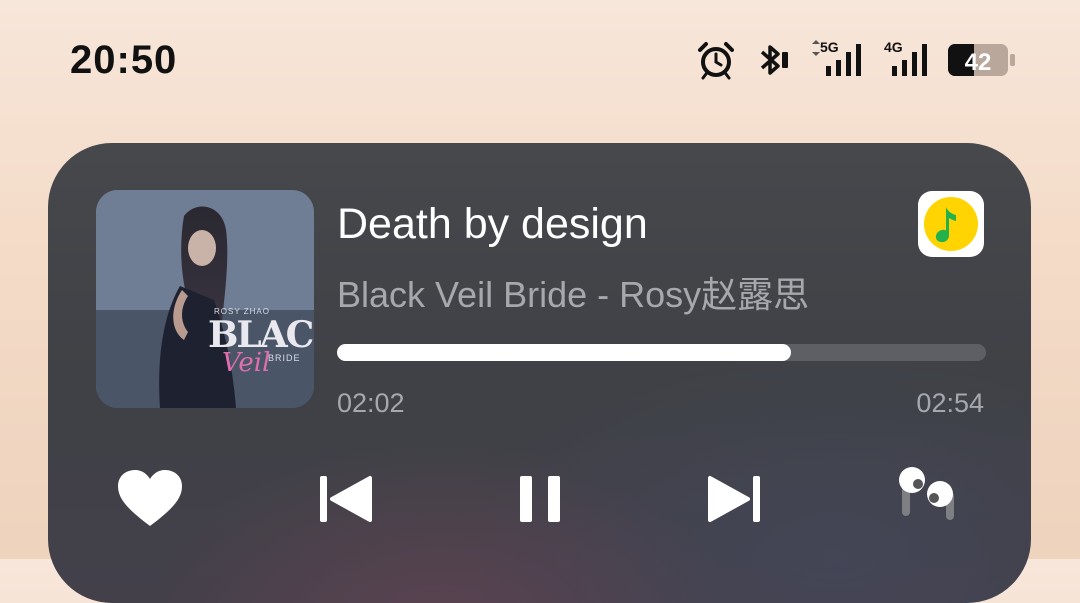 This screenshot has height=603, width=1080. I want to click on album-art-image, so click(205, 299).